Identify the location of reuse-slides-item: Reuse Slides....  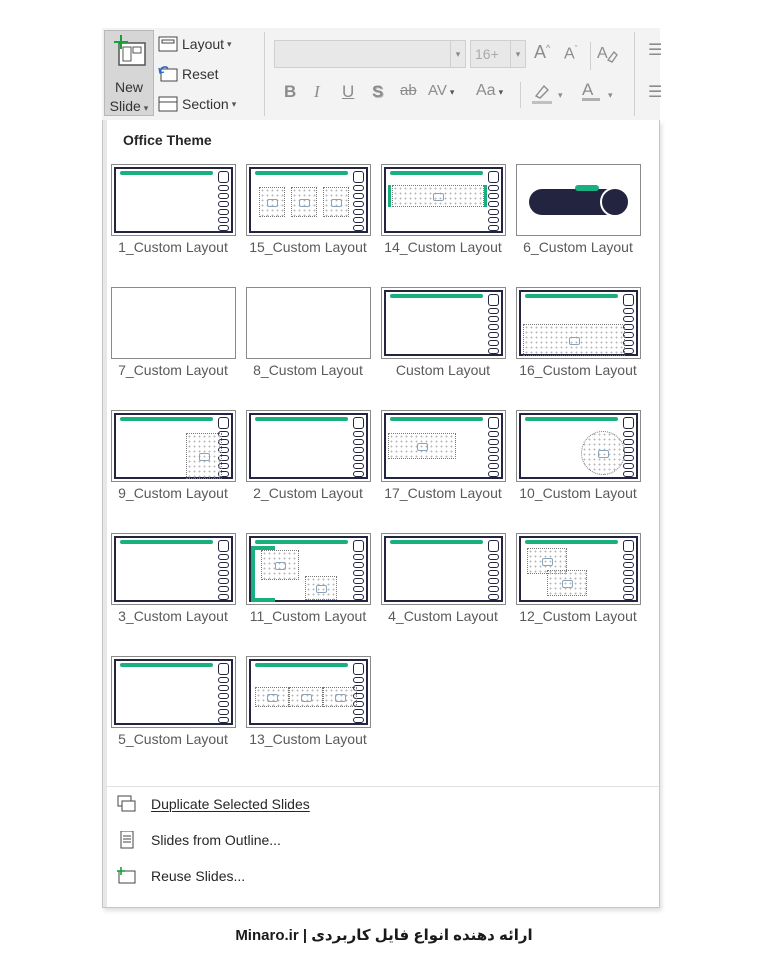
(181, 876).